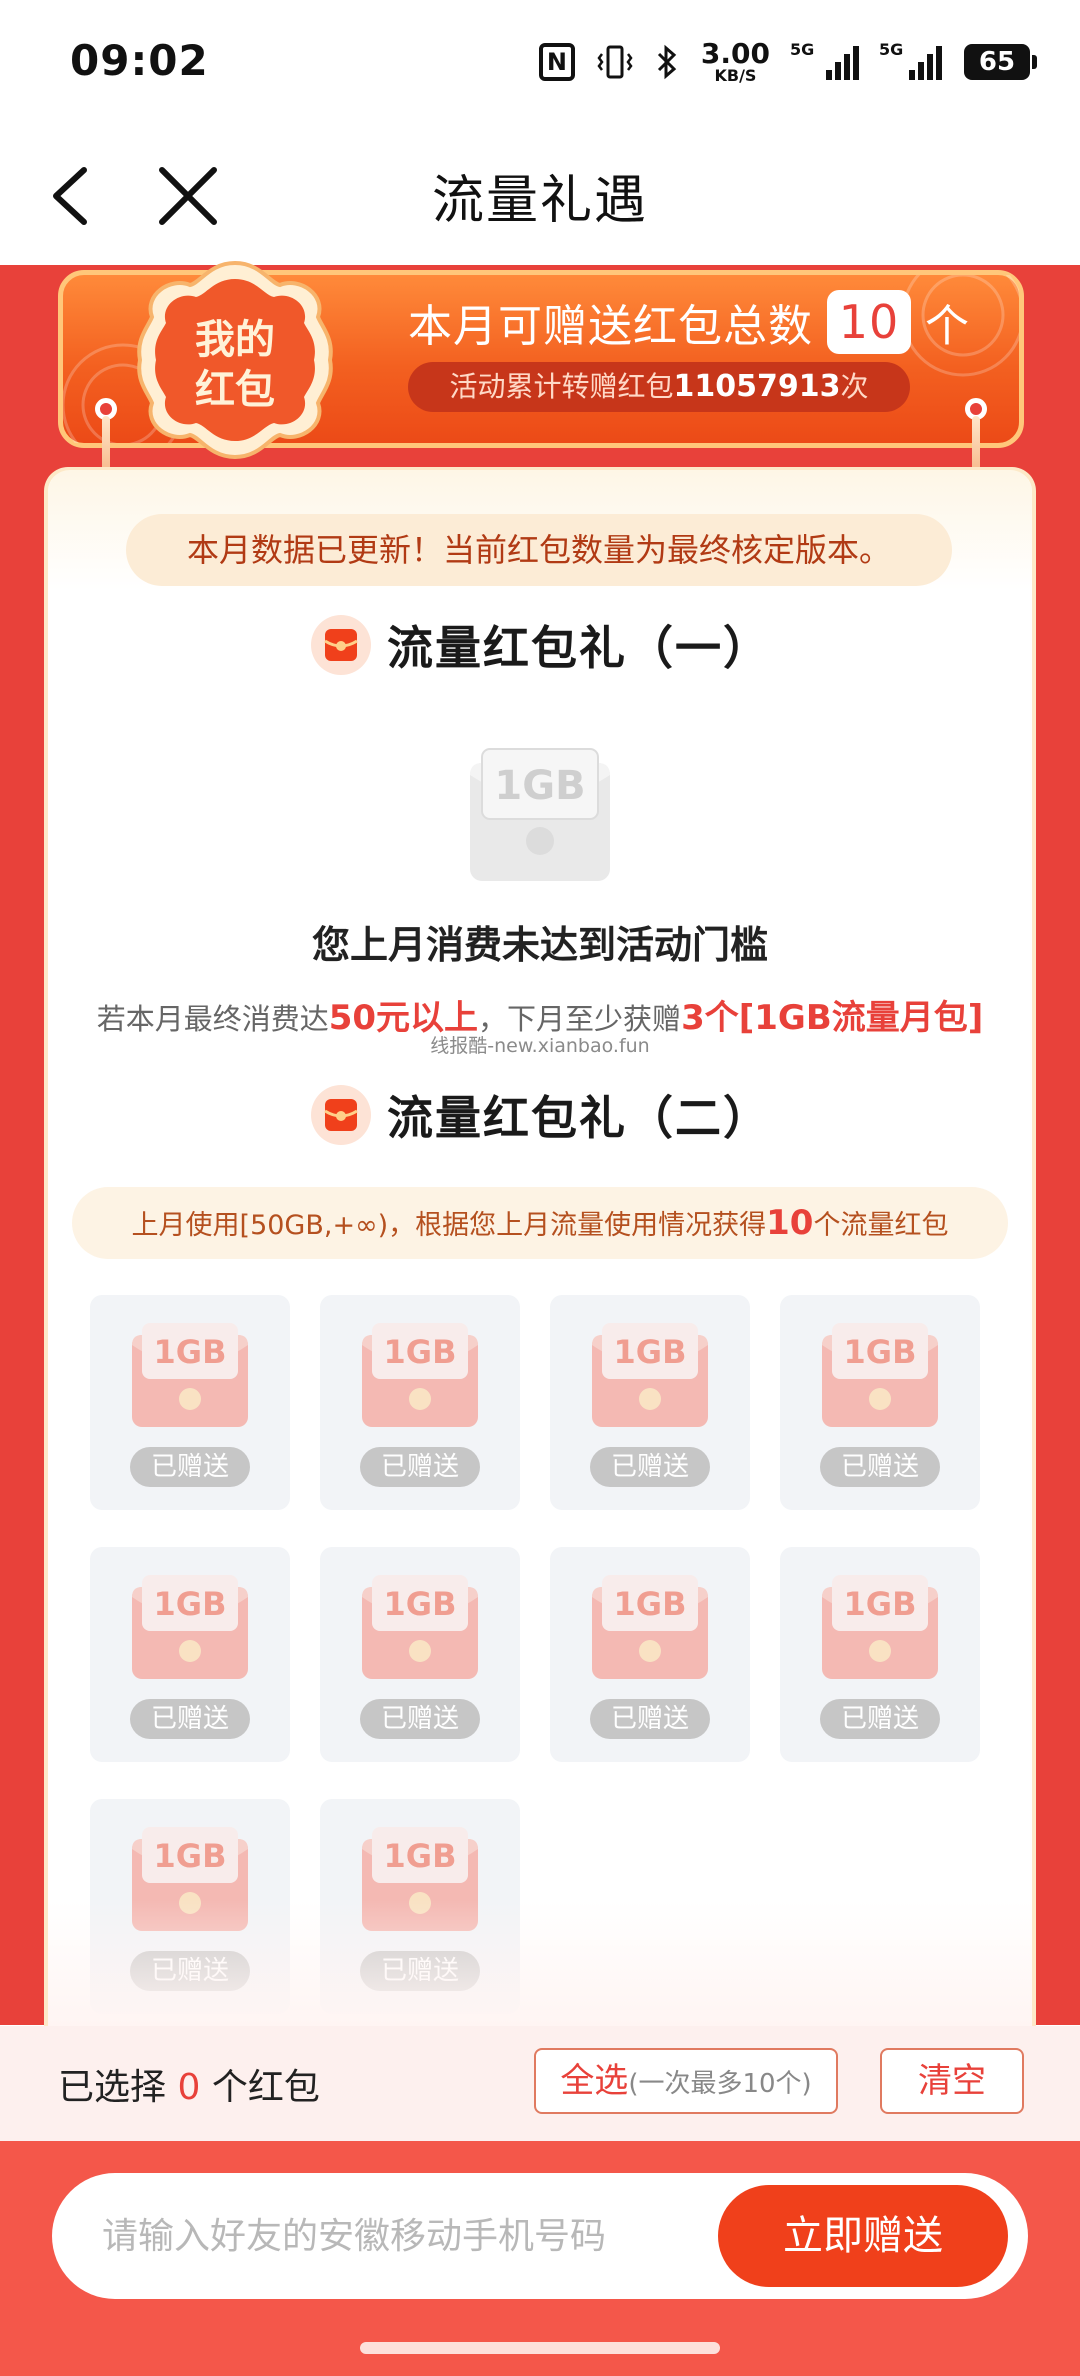  Describe the element at coordinates (615, 62) in the screenshot. I see `vibrate-icon` at that location.